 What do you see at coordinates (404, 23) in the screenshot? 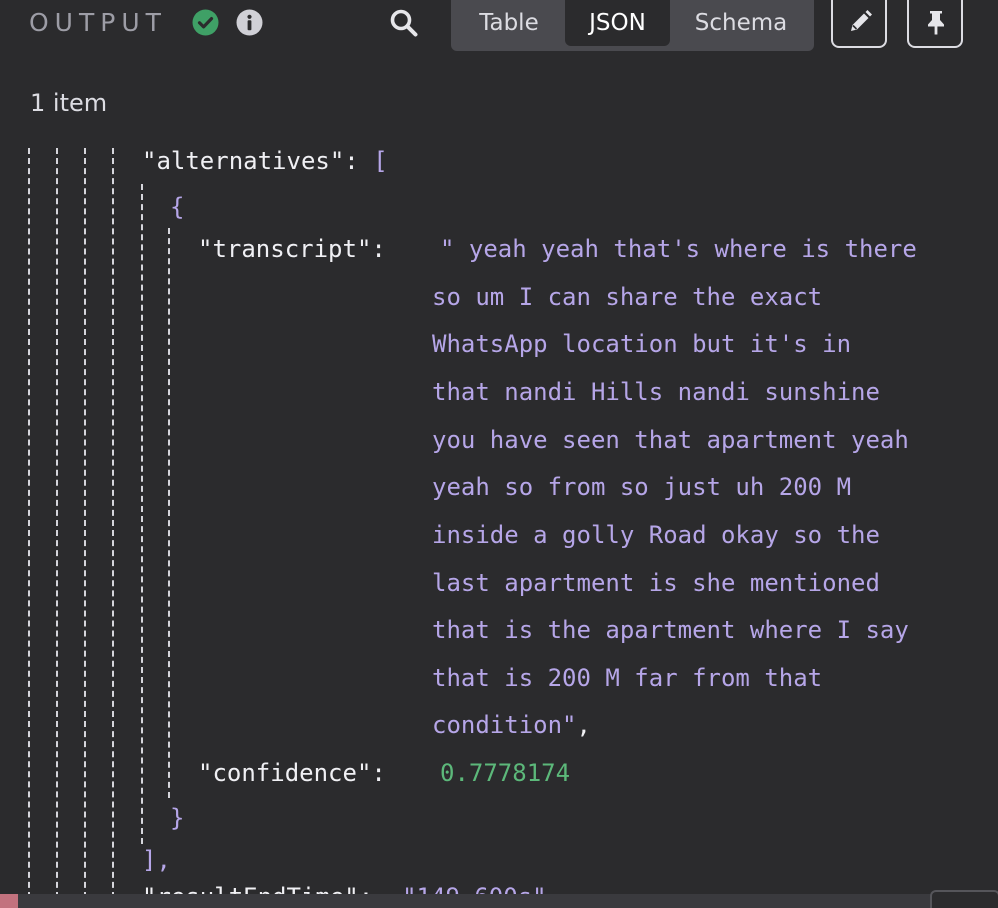
I see `search-icon` at bounding box center [404, 23].